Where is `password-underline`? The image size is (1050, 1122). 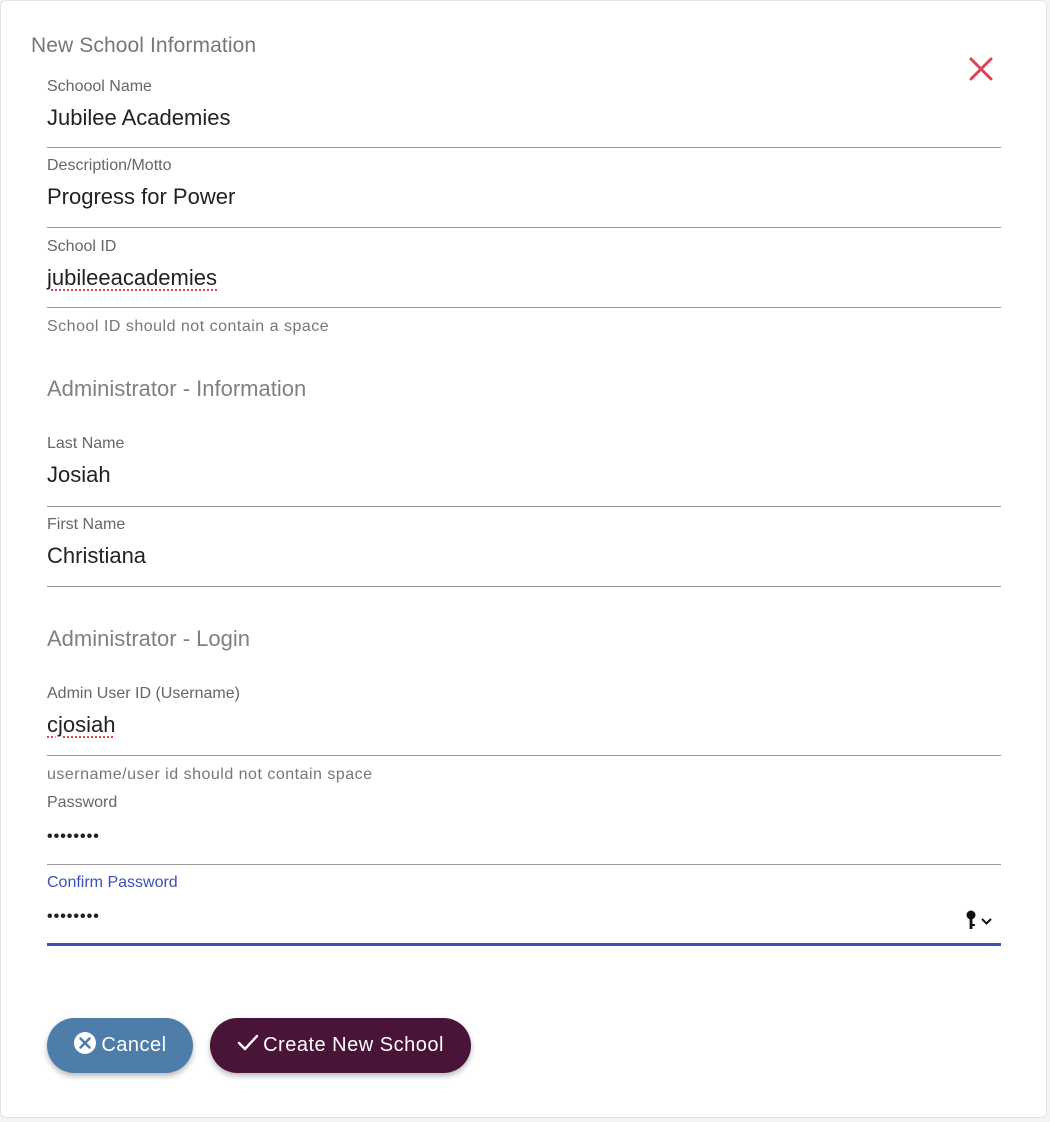
password-underline is located at coordinates (524, 864).